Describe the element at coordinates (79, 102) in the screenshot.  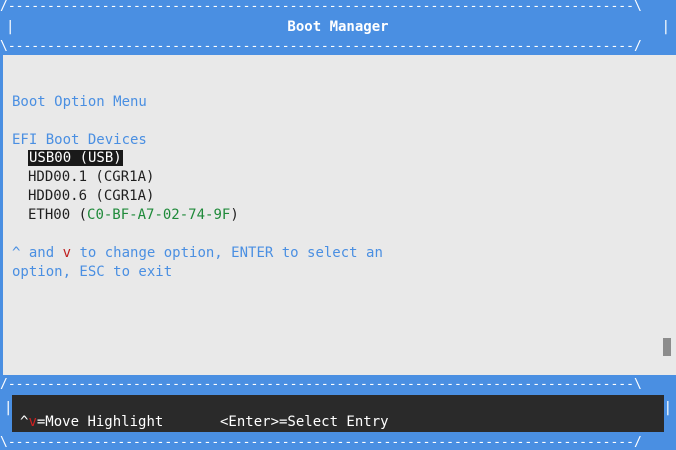
I see `menu-heading: Boot Option Menu` at that location.